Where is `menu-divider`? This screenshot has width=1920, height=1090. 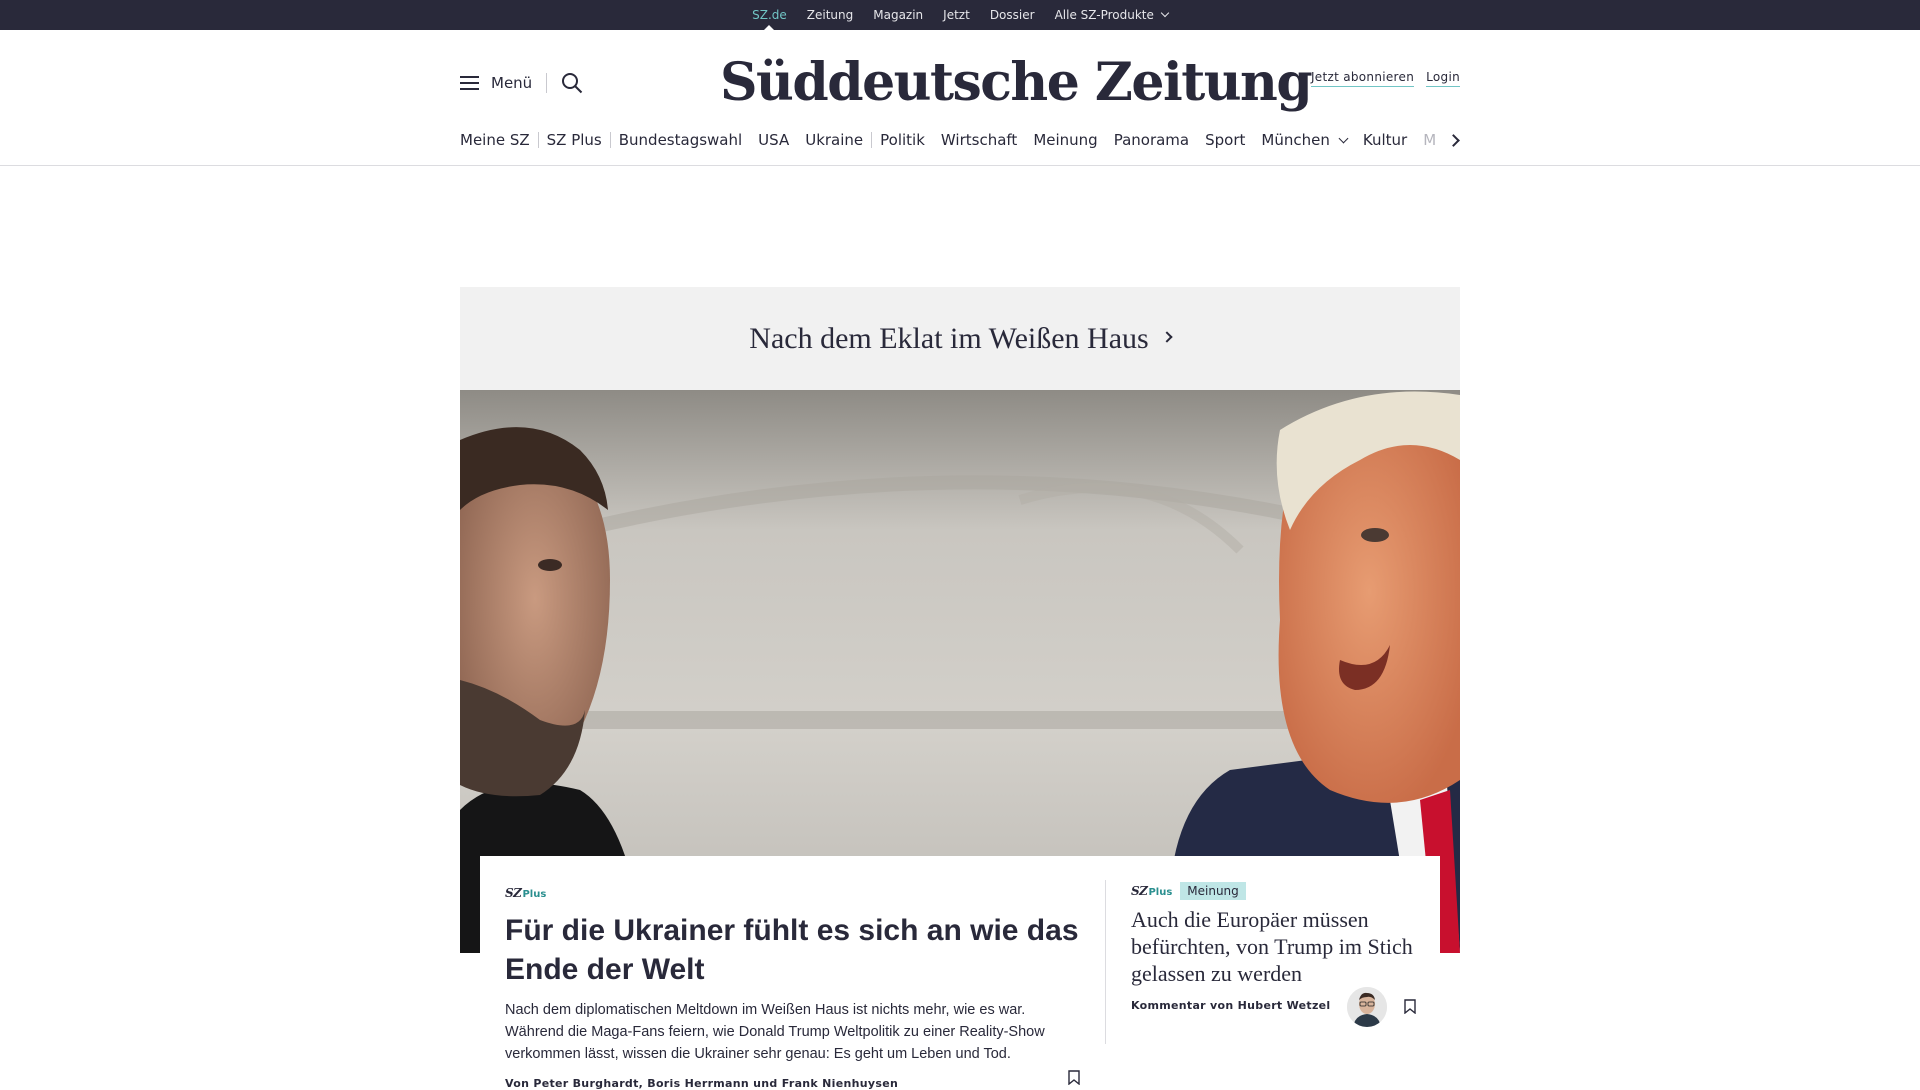 menu-divider is located at coordinates (547, 83).